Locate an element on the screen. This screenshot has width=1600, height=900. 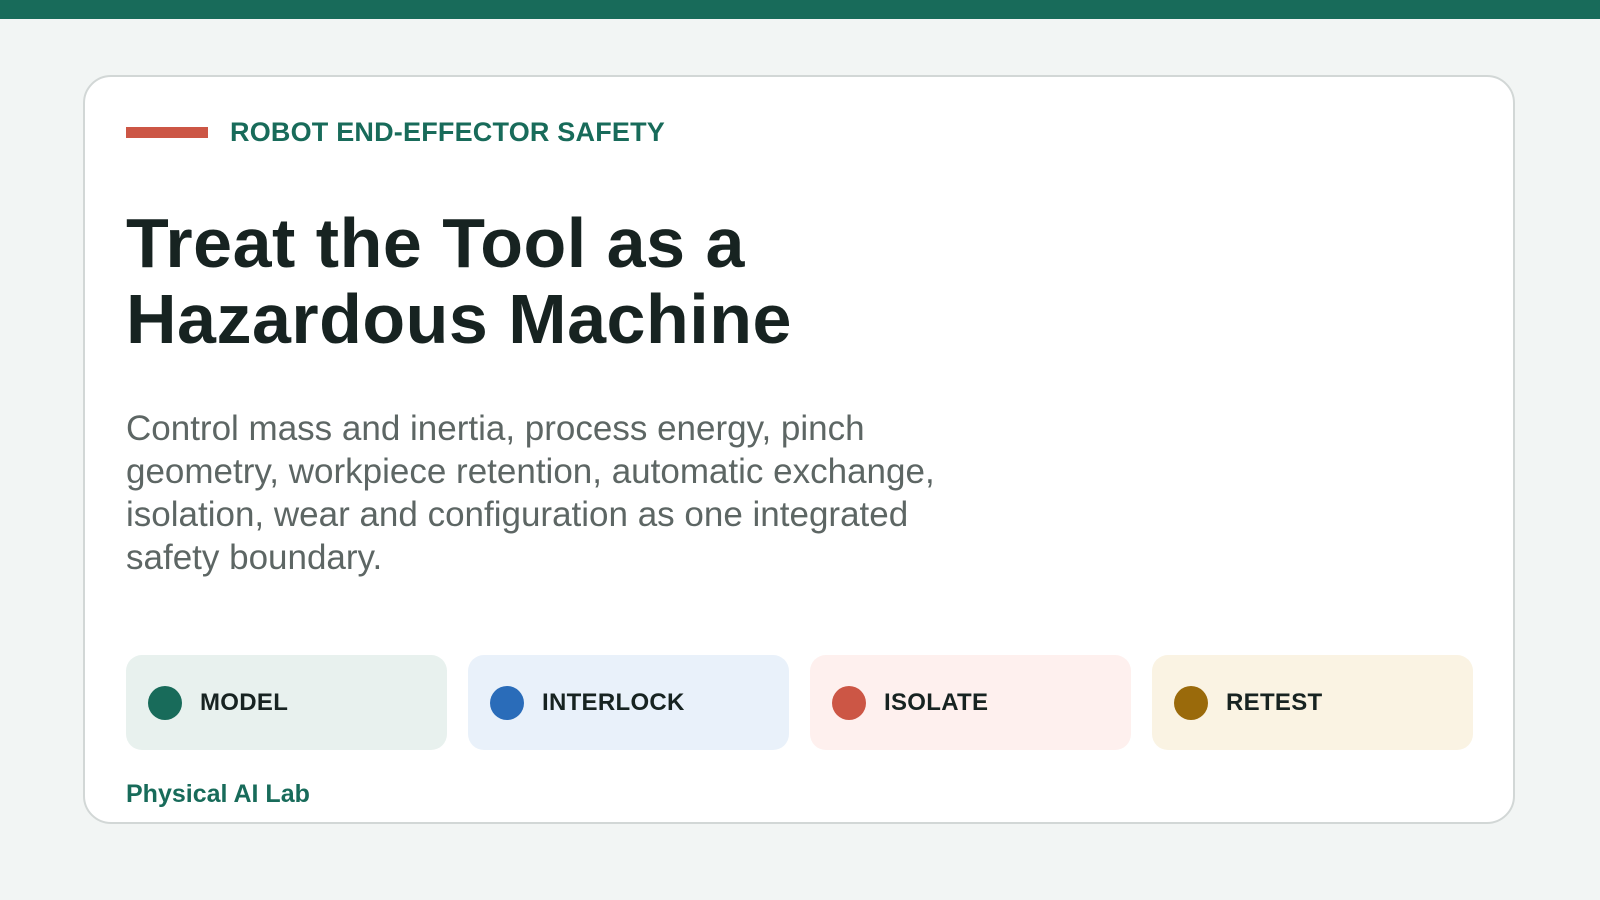
chip-retest: RETEST is located at coordinates (1312, 702).